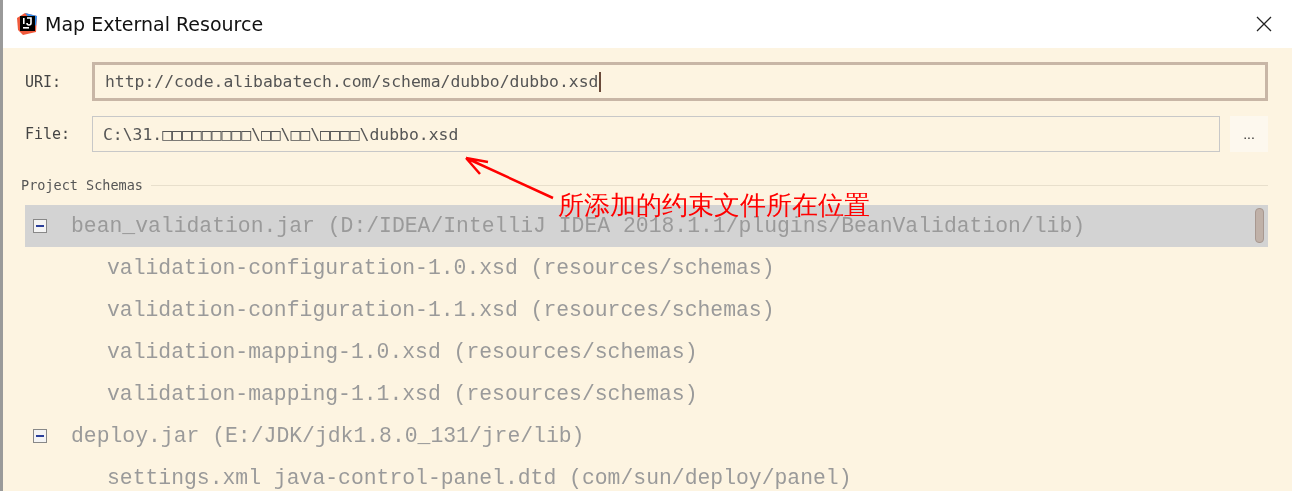 This screenshot has height=491, width=1292. What do you see at coordinates (646, 394) in the screenshot?
I see `tree-item: validation-mapping-1.1.xsd (resources/schemas)` at bounding box center [646, 394].